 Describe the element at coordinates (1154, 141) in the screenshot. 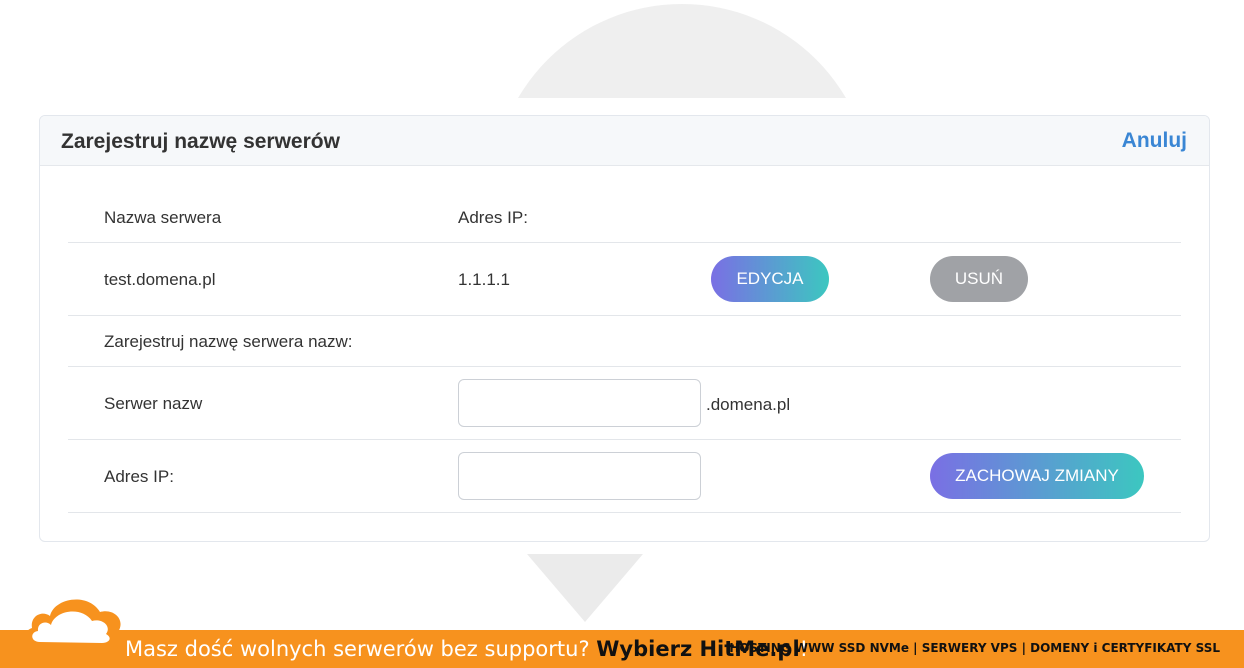

I see `cancel-link: Anuluj` at that location.